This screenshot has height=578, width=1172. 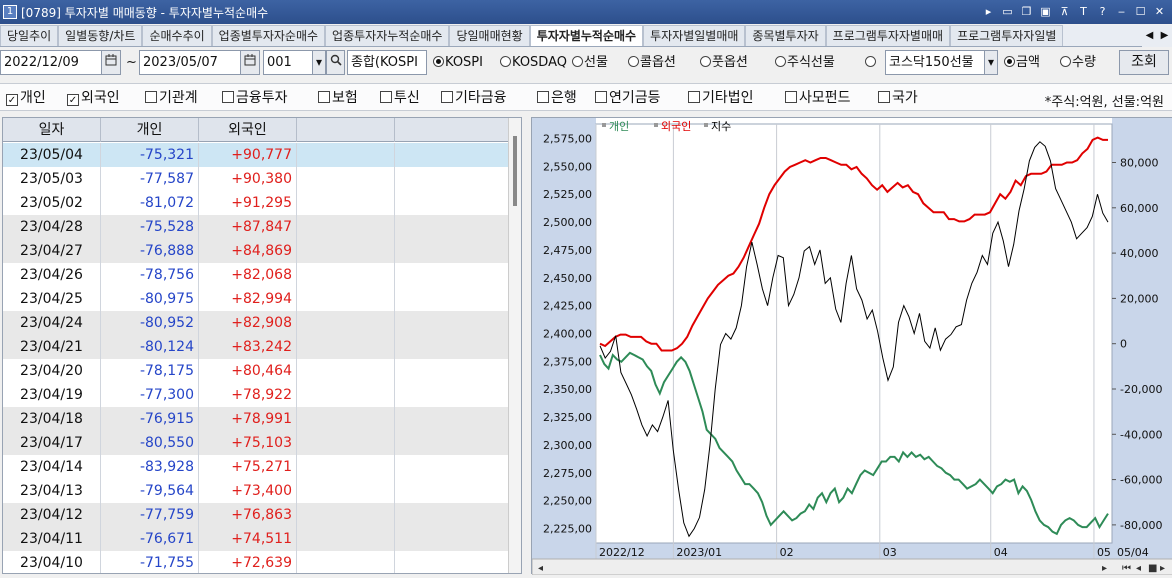 What do you see at coordinates (514, 345) in the screenshot?
I see `table-scrollbar` at bounding box center [514, 345].